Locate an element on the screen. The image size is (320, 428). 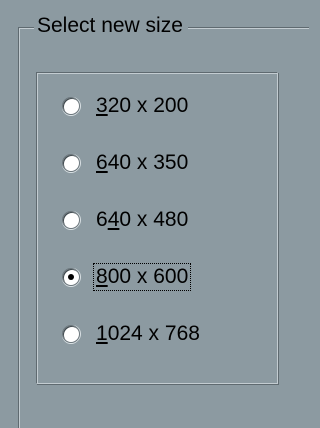
radio-option-640x480: 640 x 480 is located at coordinates (126, 220).